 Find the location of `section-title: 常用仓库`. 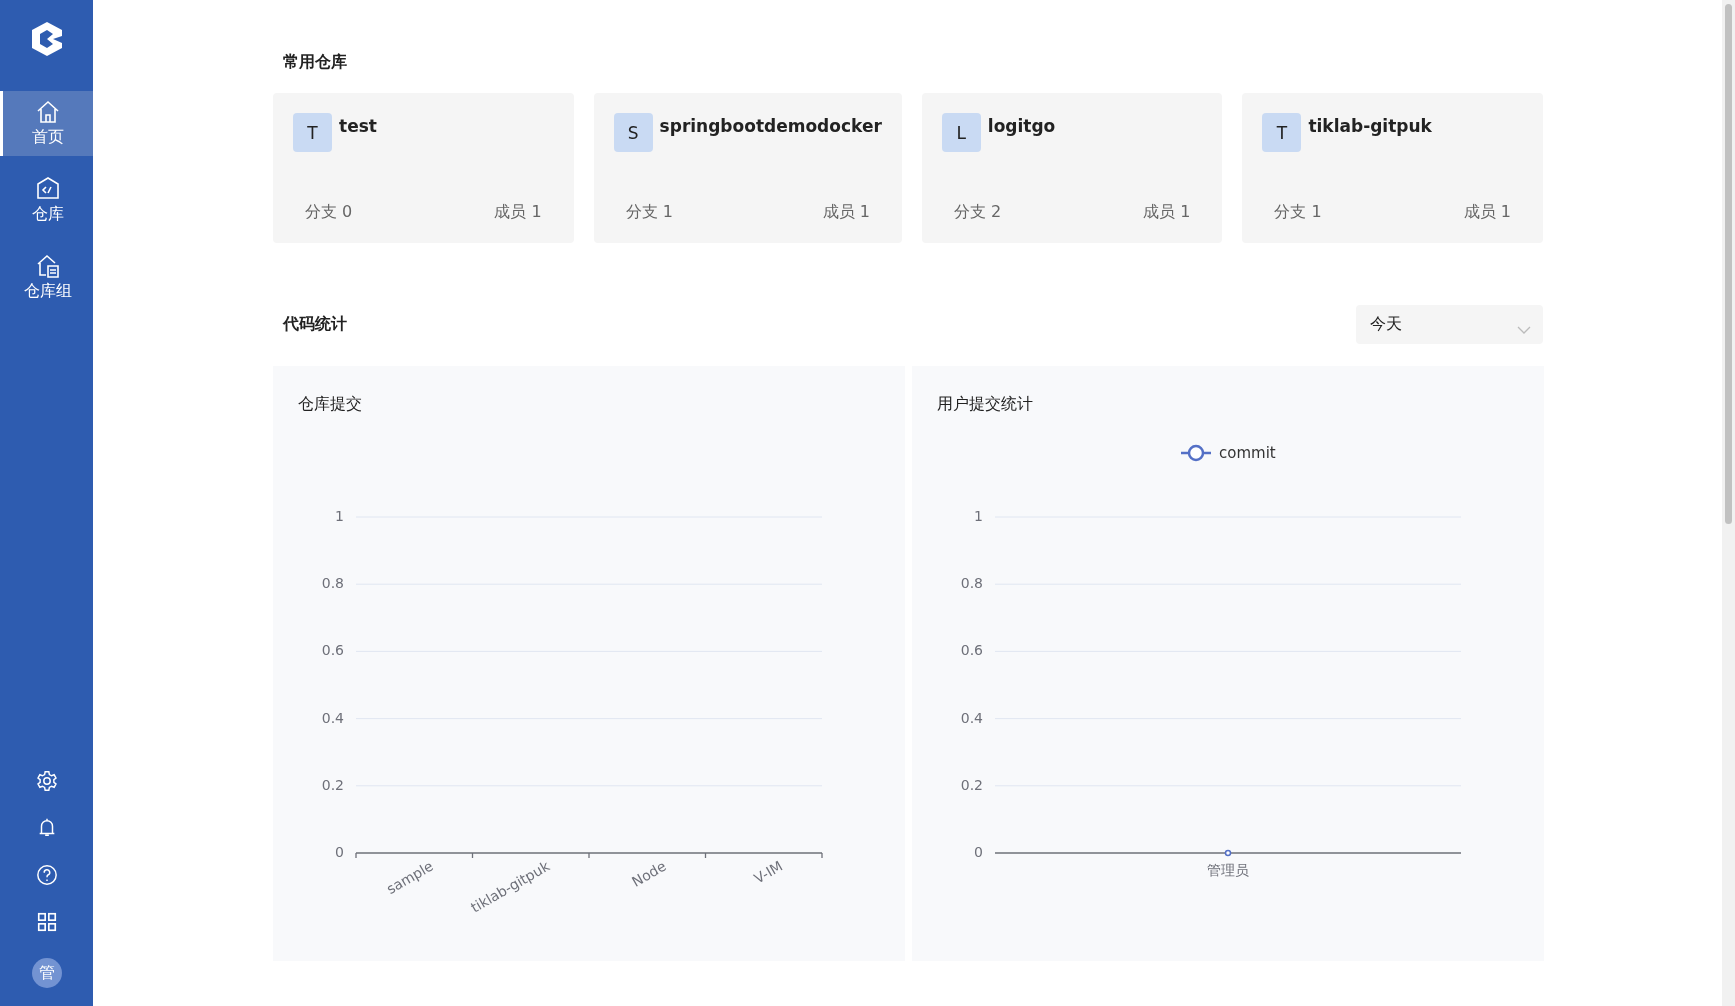

section-title: 常用仓库 is located at coordinates (315, 62).